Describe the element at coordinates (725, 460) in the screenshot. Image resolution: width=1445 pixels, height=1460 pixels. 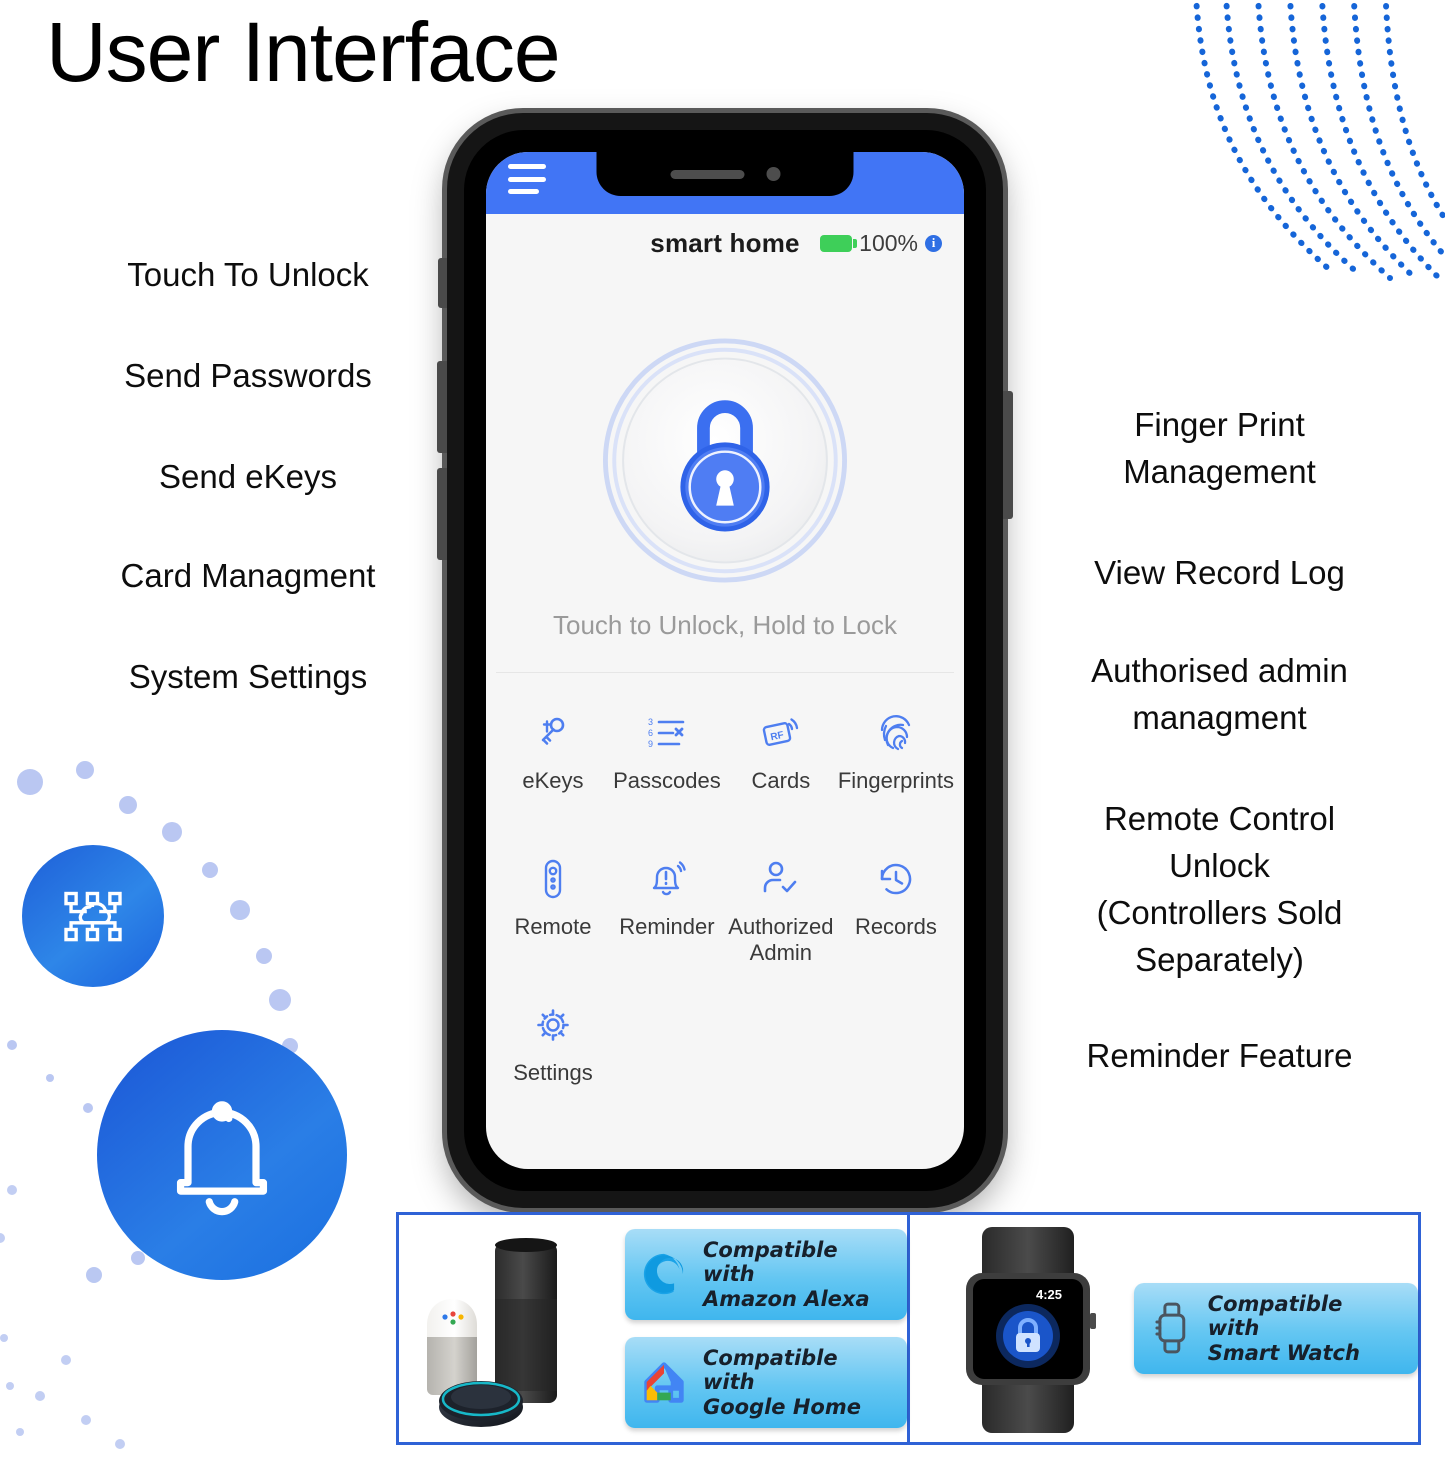
I see `lock-unlock-button` at that location.